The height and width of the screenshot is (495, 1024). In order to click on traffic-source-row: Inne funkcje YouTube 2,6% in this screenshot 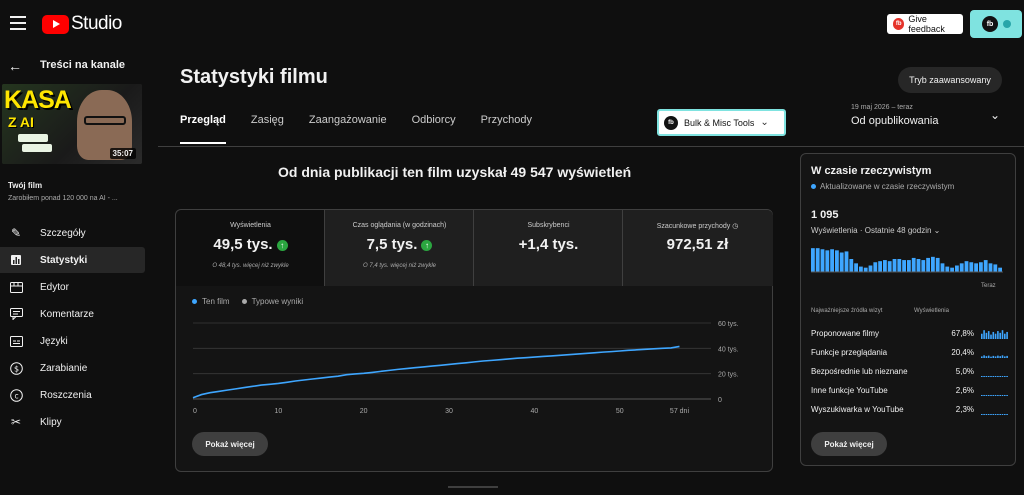, I will do `click(911, 393)`.